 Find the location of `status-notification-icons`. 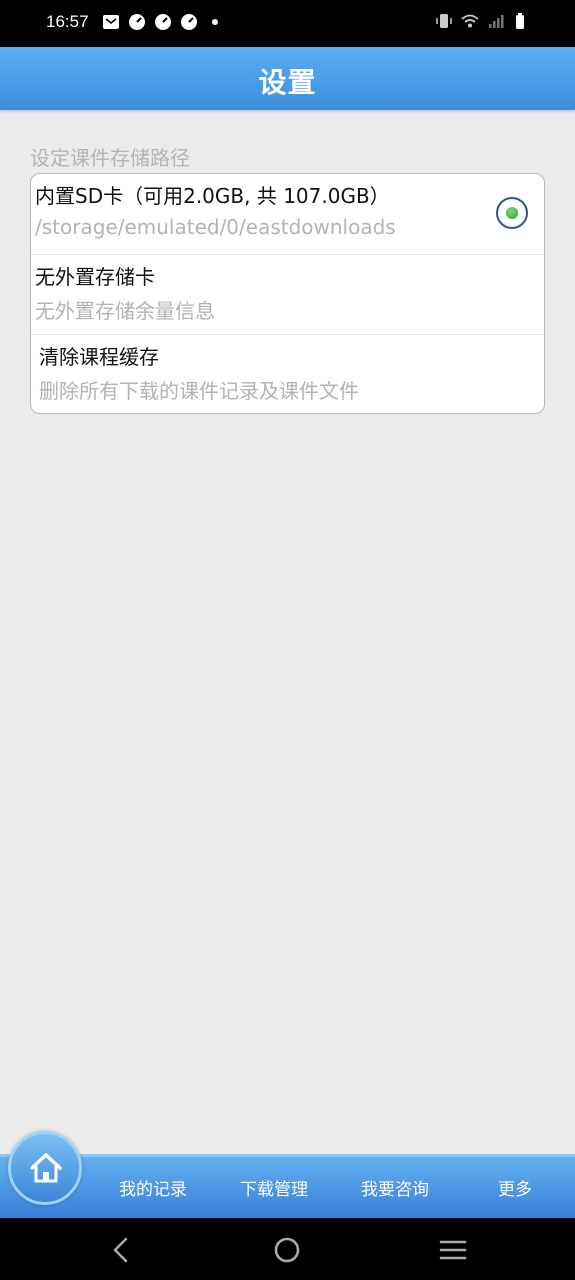

status-notification-icons is located at coordinates (163, 22).